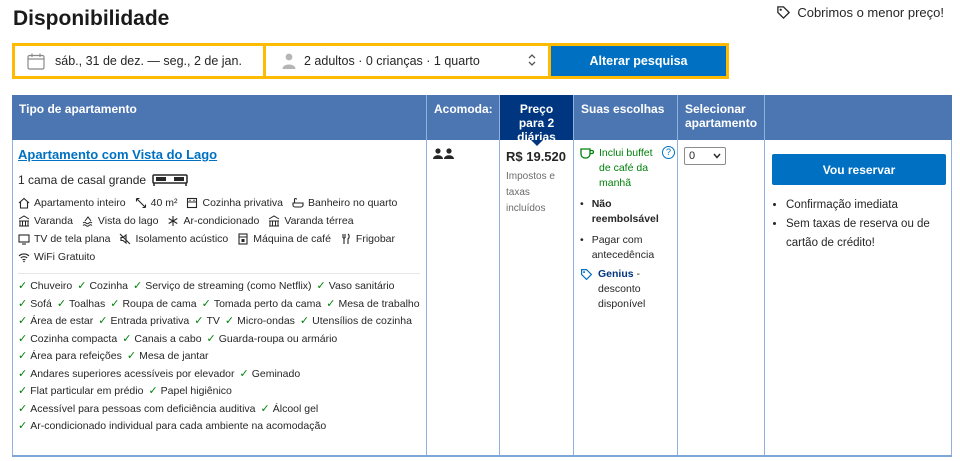 Image resolution: width=960 pixels, height=461 pixels. What do you see at coordinates (45, 286) in the screenshot?
I see `amenity-item: ✓ Chuveiro` at bounding box center [45, 286].